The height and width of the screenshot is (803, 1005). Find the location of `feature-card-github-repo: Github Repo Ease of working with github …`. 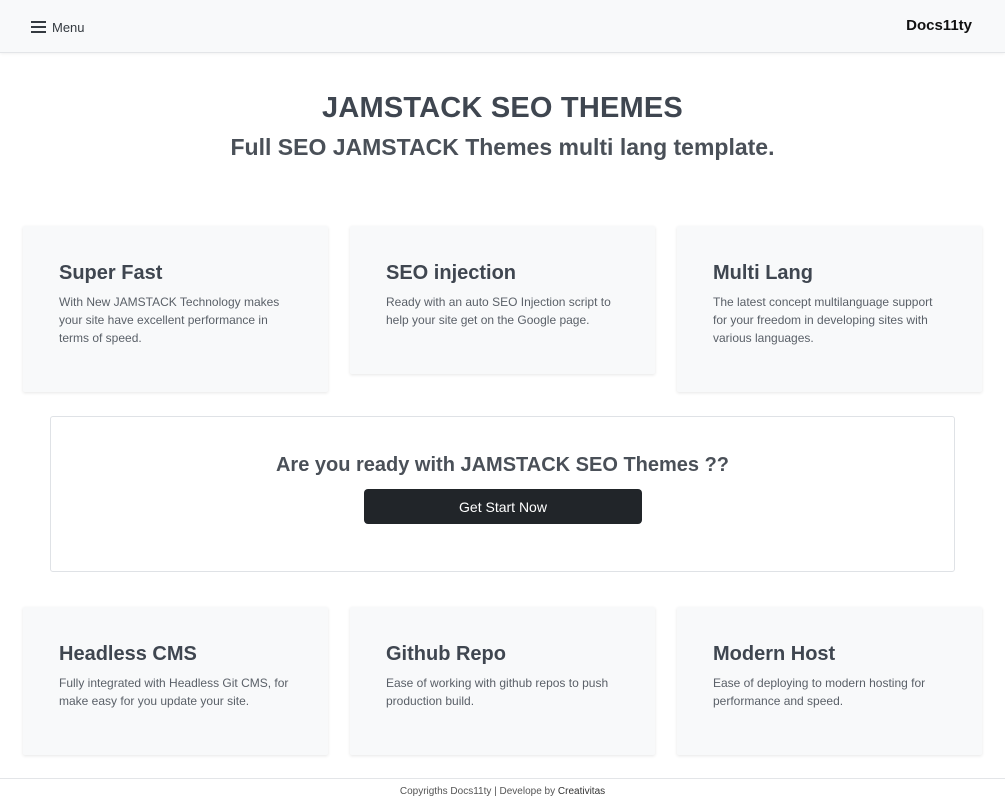

feature-card-github-repo: Github Repo Ease of working with github … is located at coordinates (502, 681).